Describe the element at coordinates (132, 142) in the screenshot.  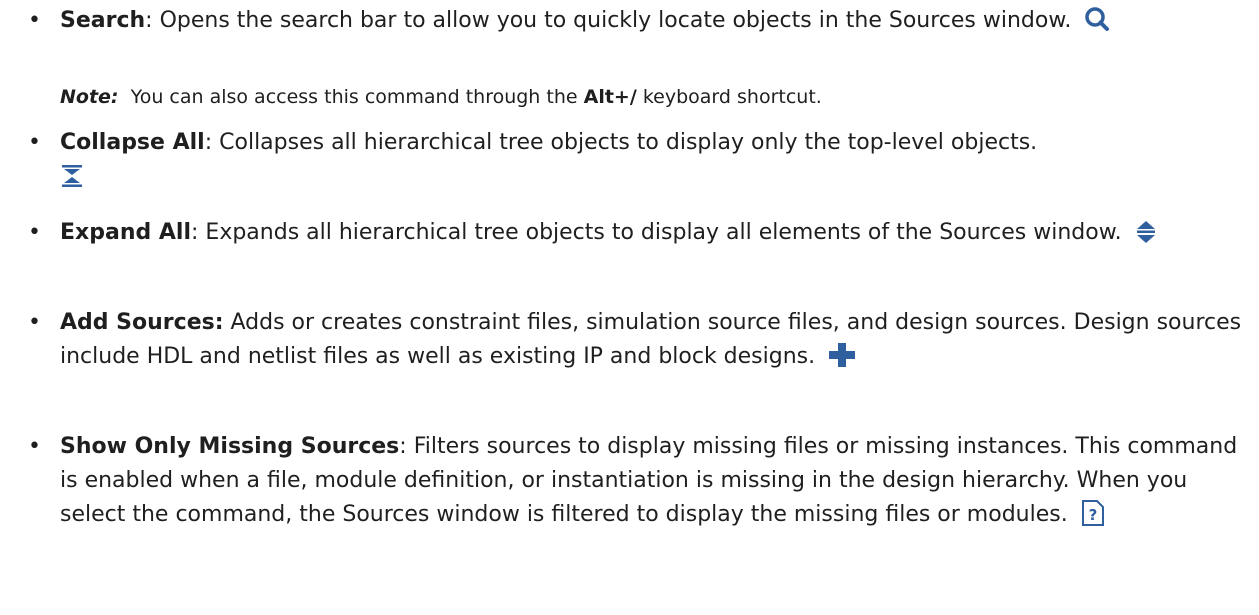
I see `term-collapse-all: Collapse All` at that location.